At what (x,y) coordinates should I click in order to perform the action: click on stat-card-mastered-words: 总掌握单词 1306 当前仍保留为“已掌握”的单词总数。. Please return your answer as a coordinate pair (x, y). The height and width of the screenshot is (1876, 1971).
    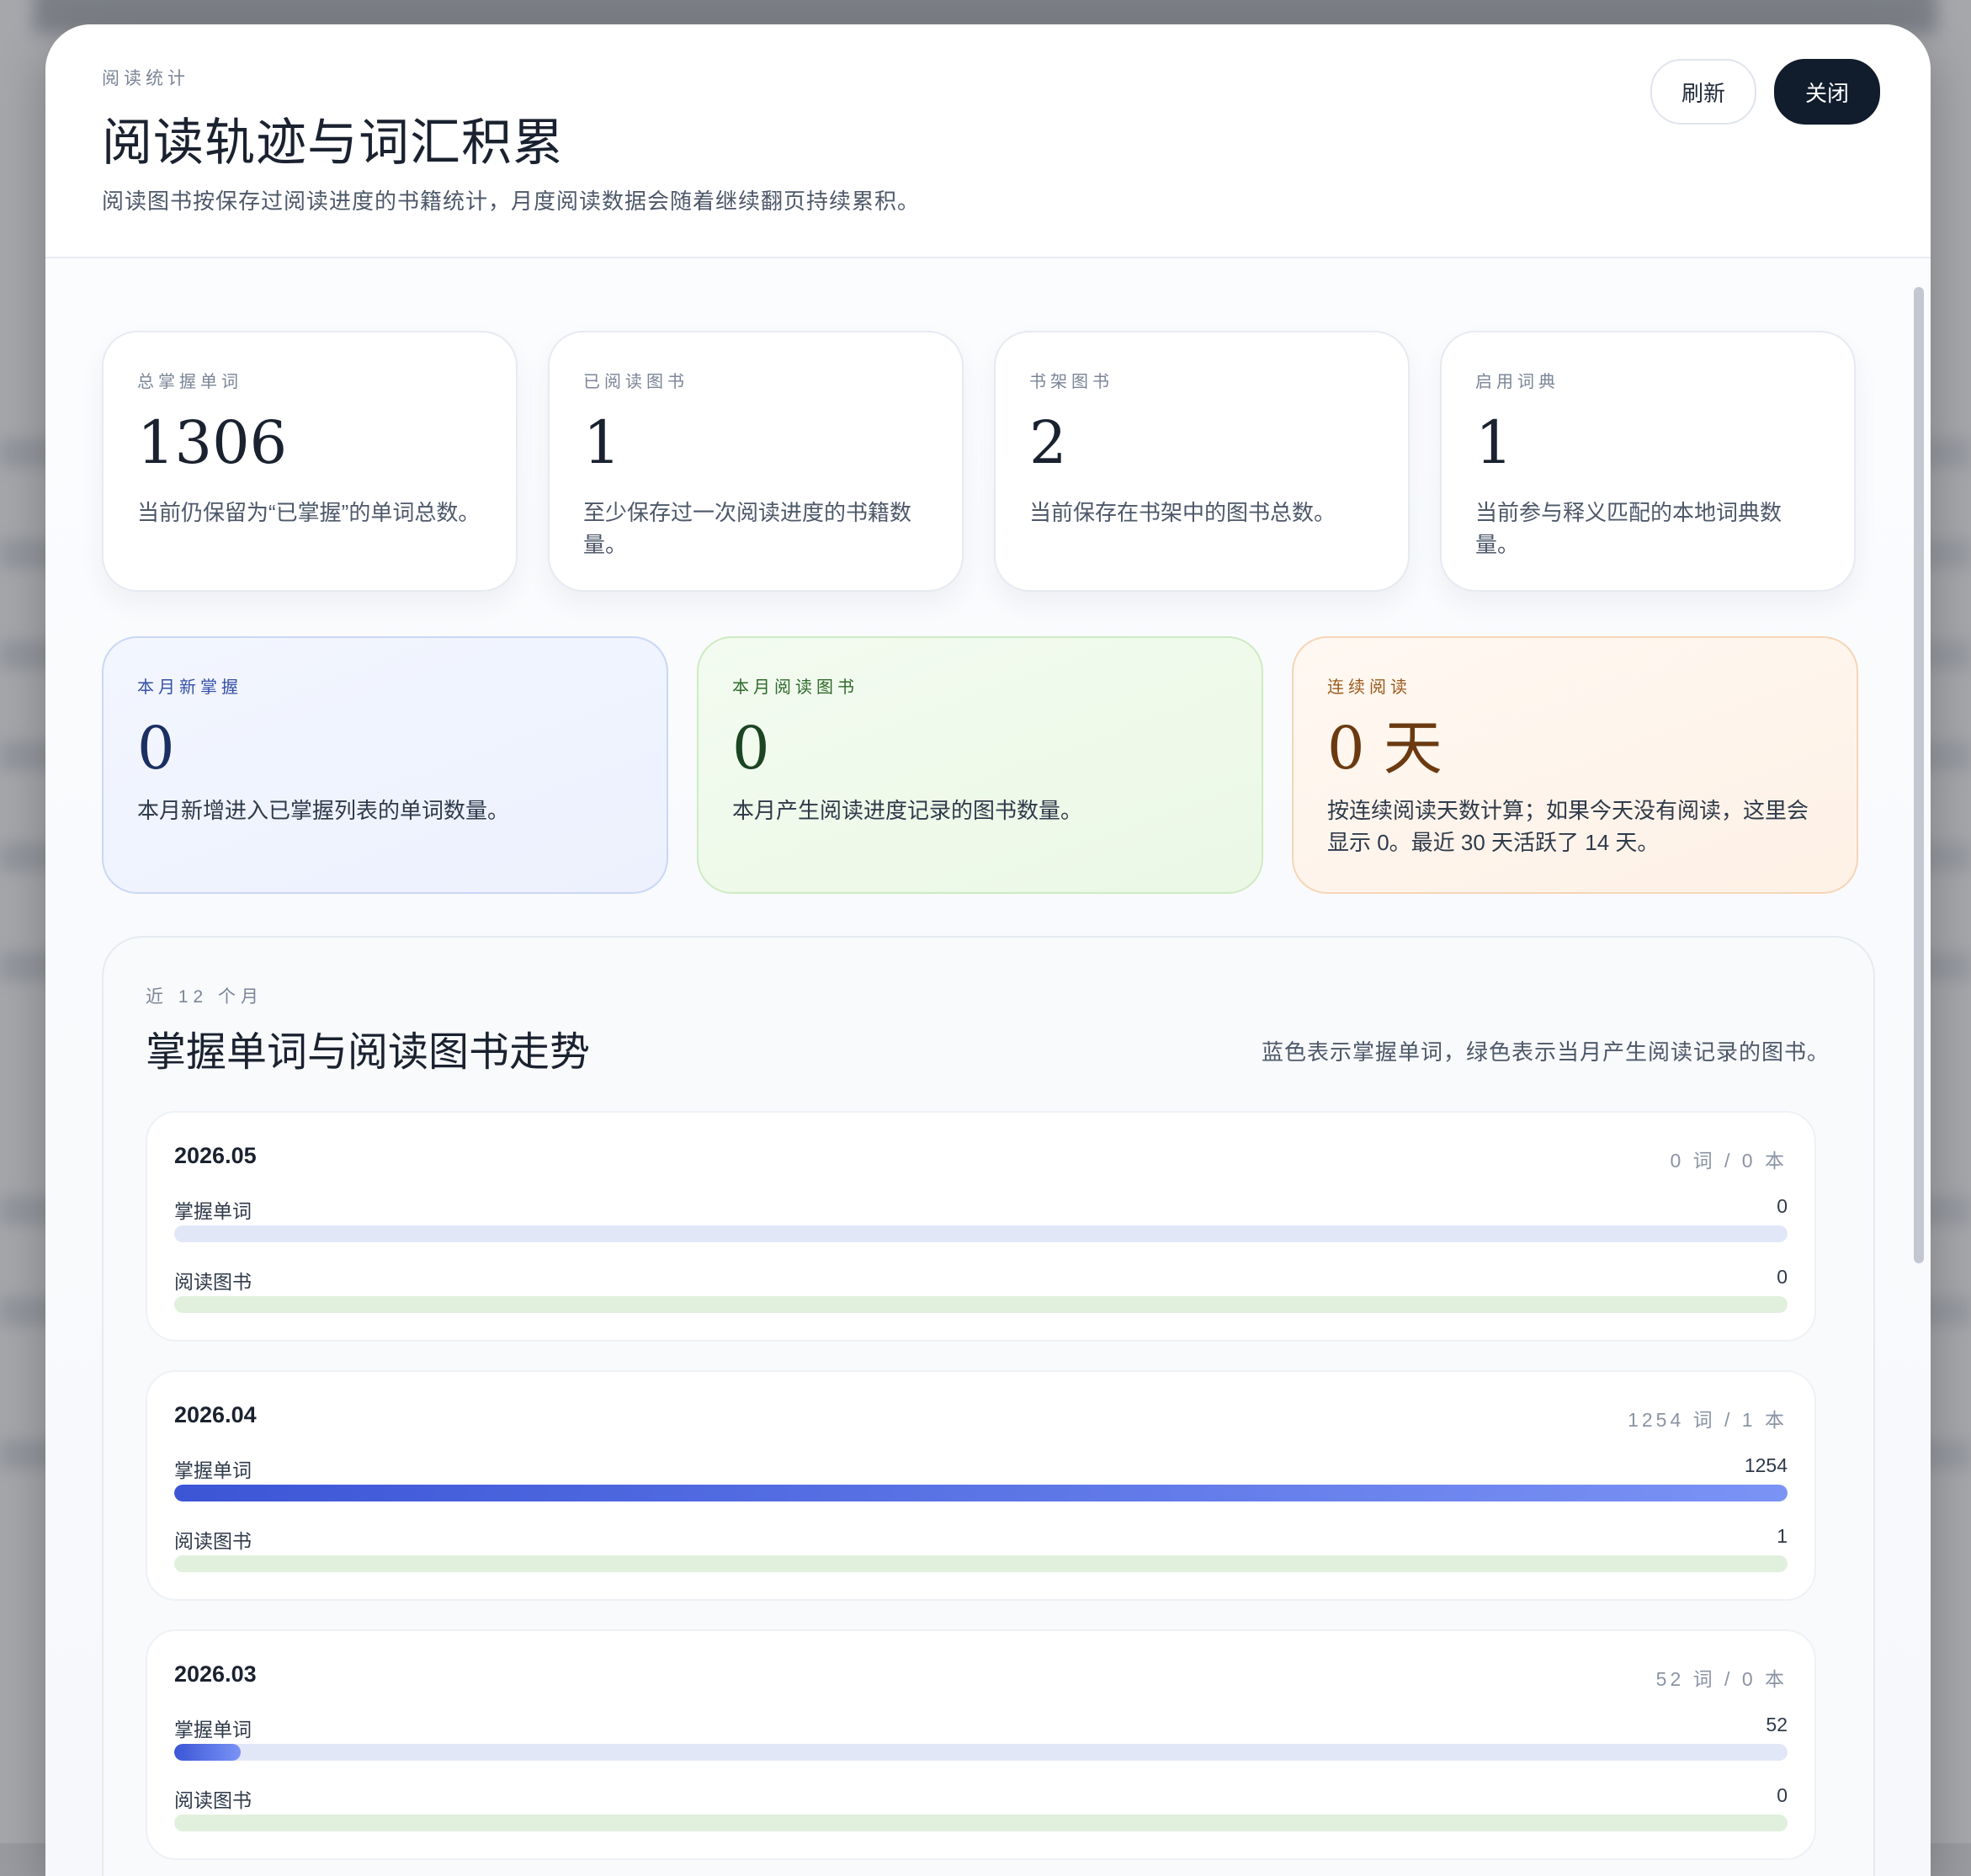
    Looking at the image, I should click on (310, 462).